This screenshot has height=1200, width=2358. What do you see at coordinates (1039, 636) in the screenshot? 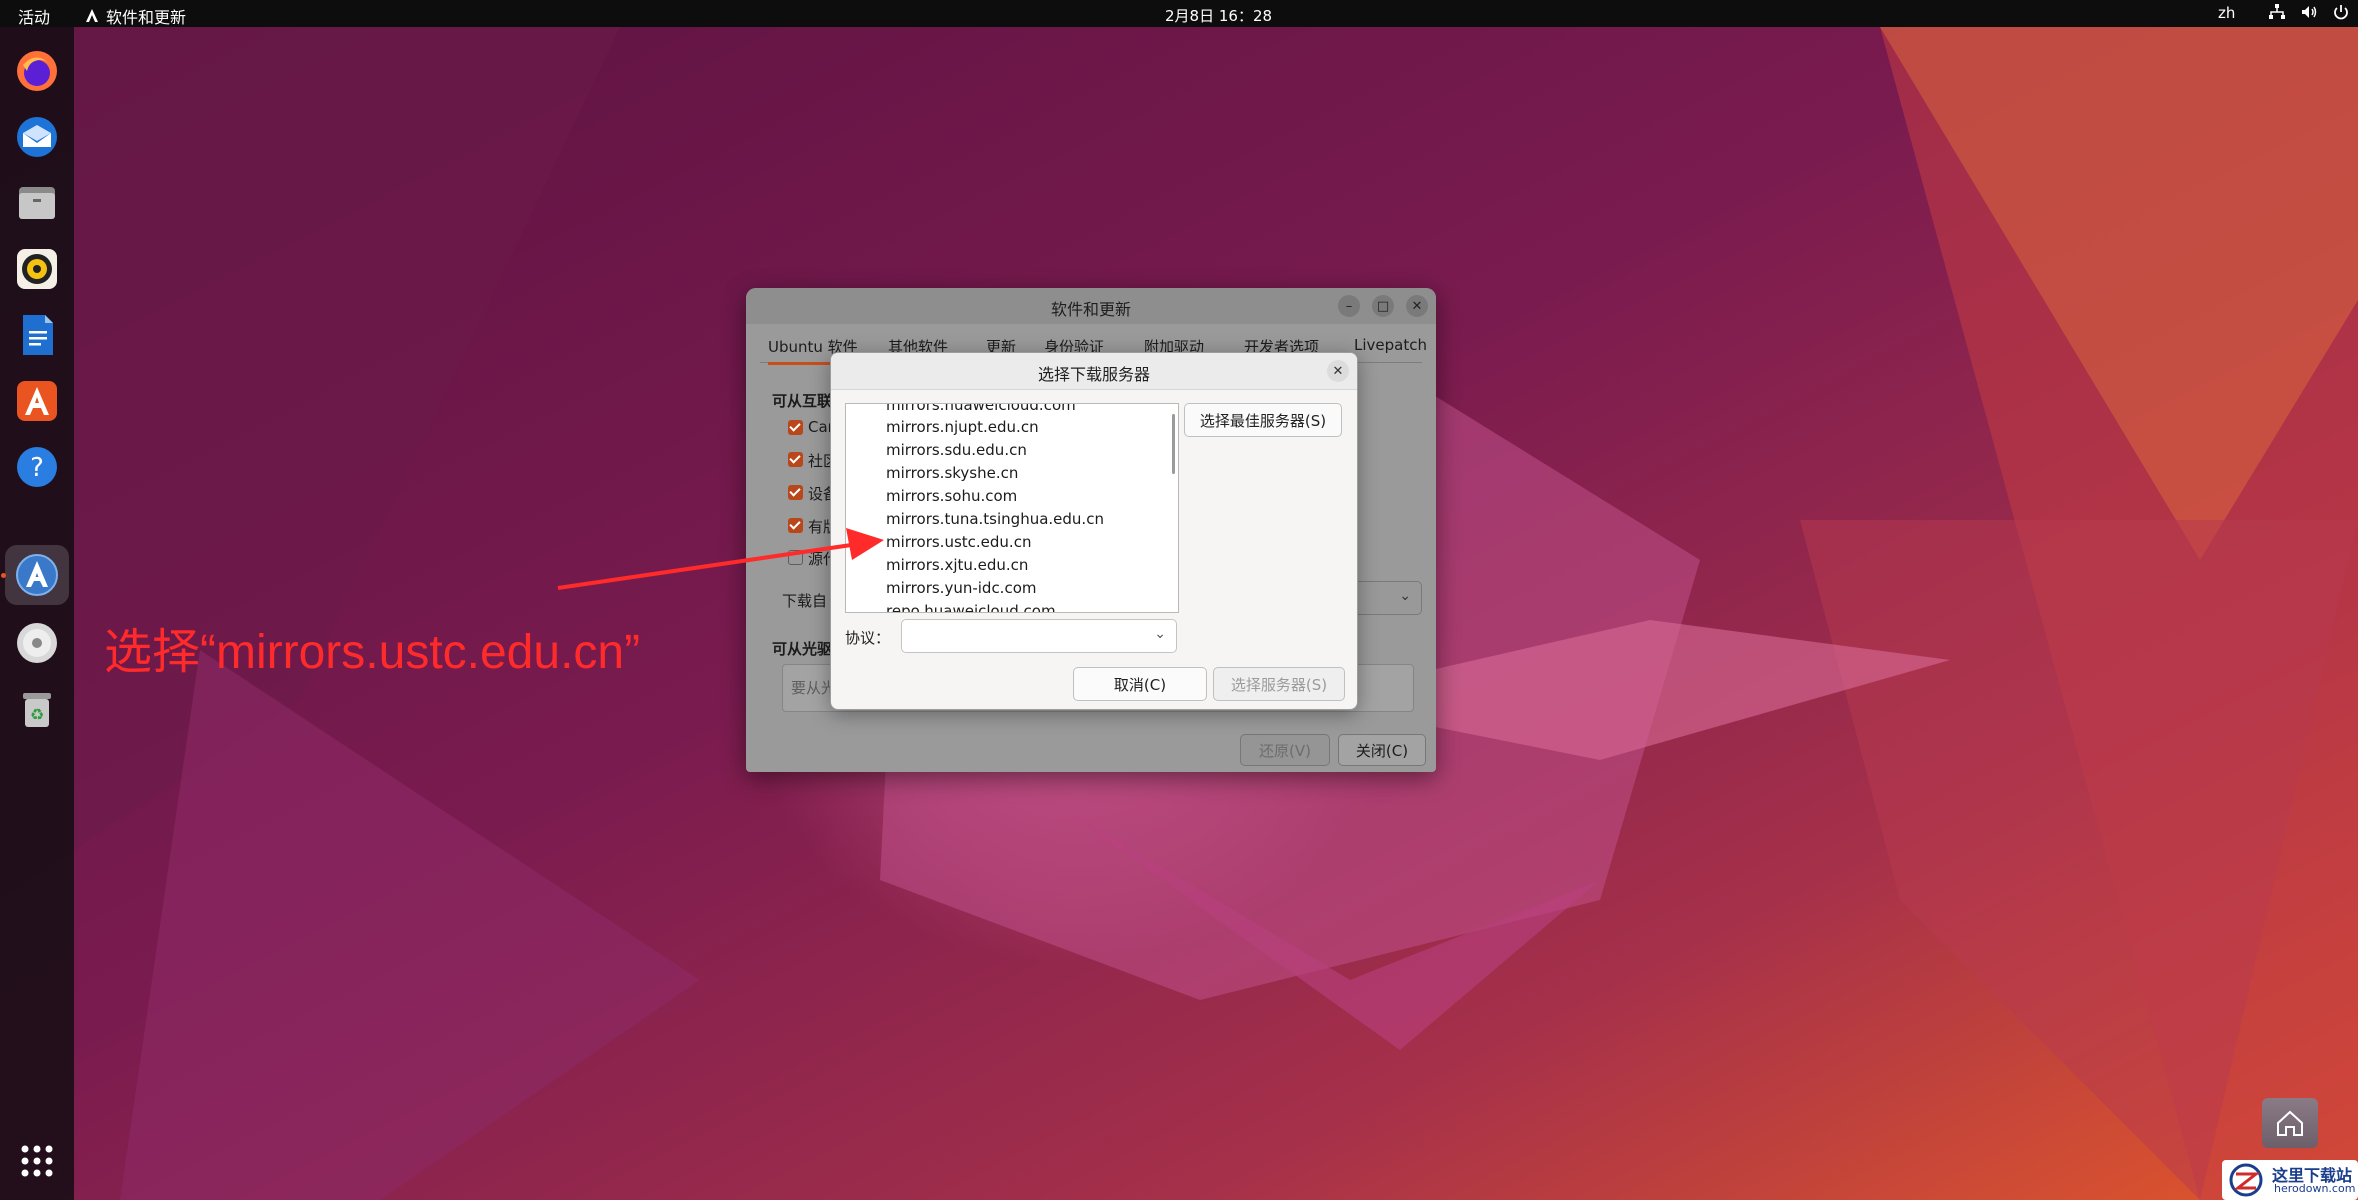
I see `protocol-combo: ⌄` at bounding box center [1039, 636].